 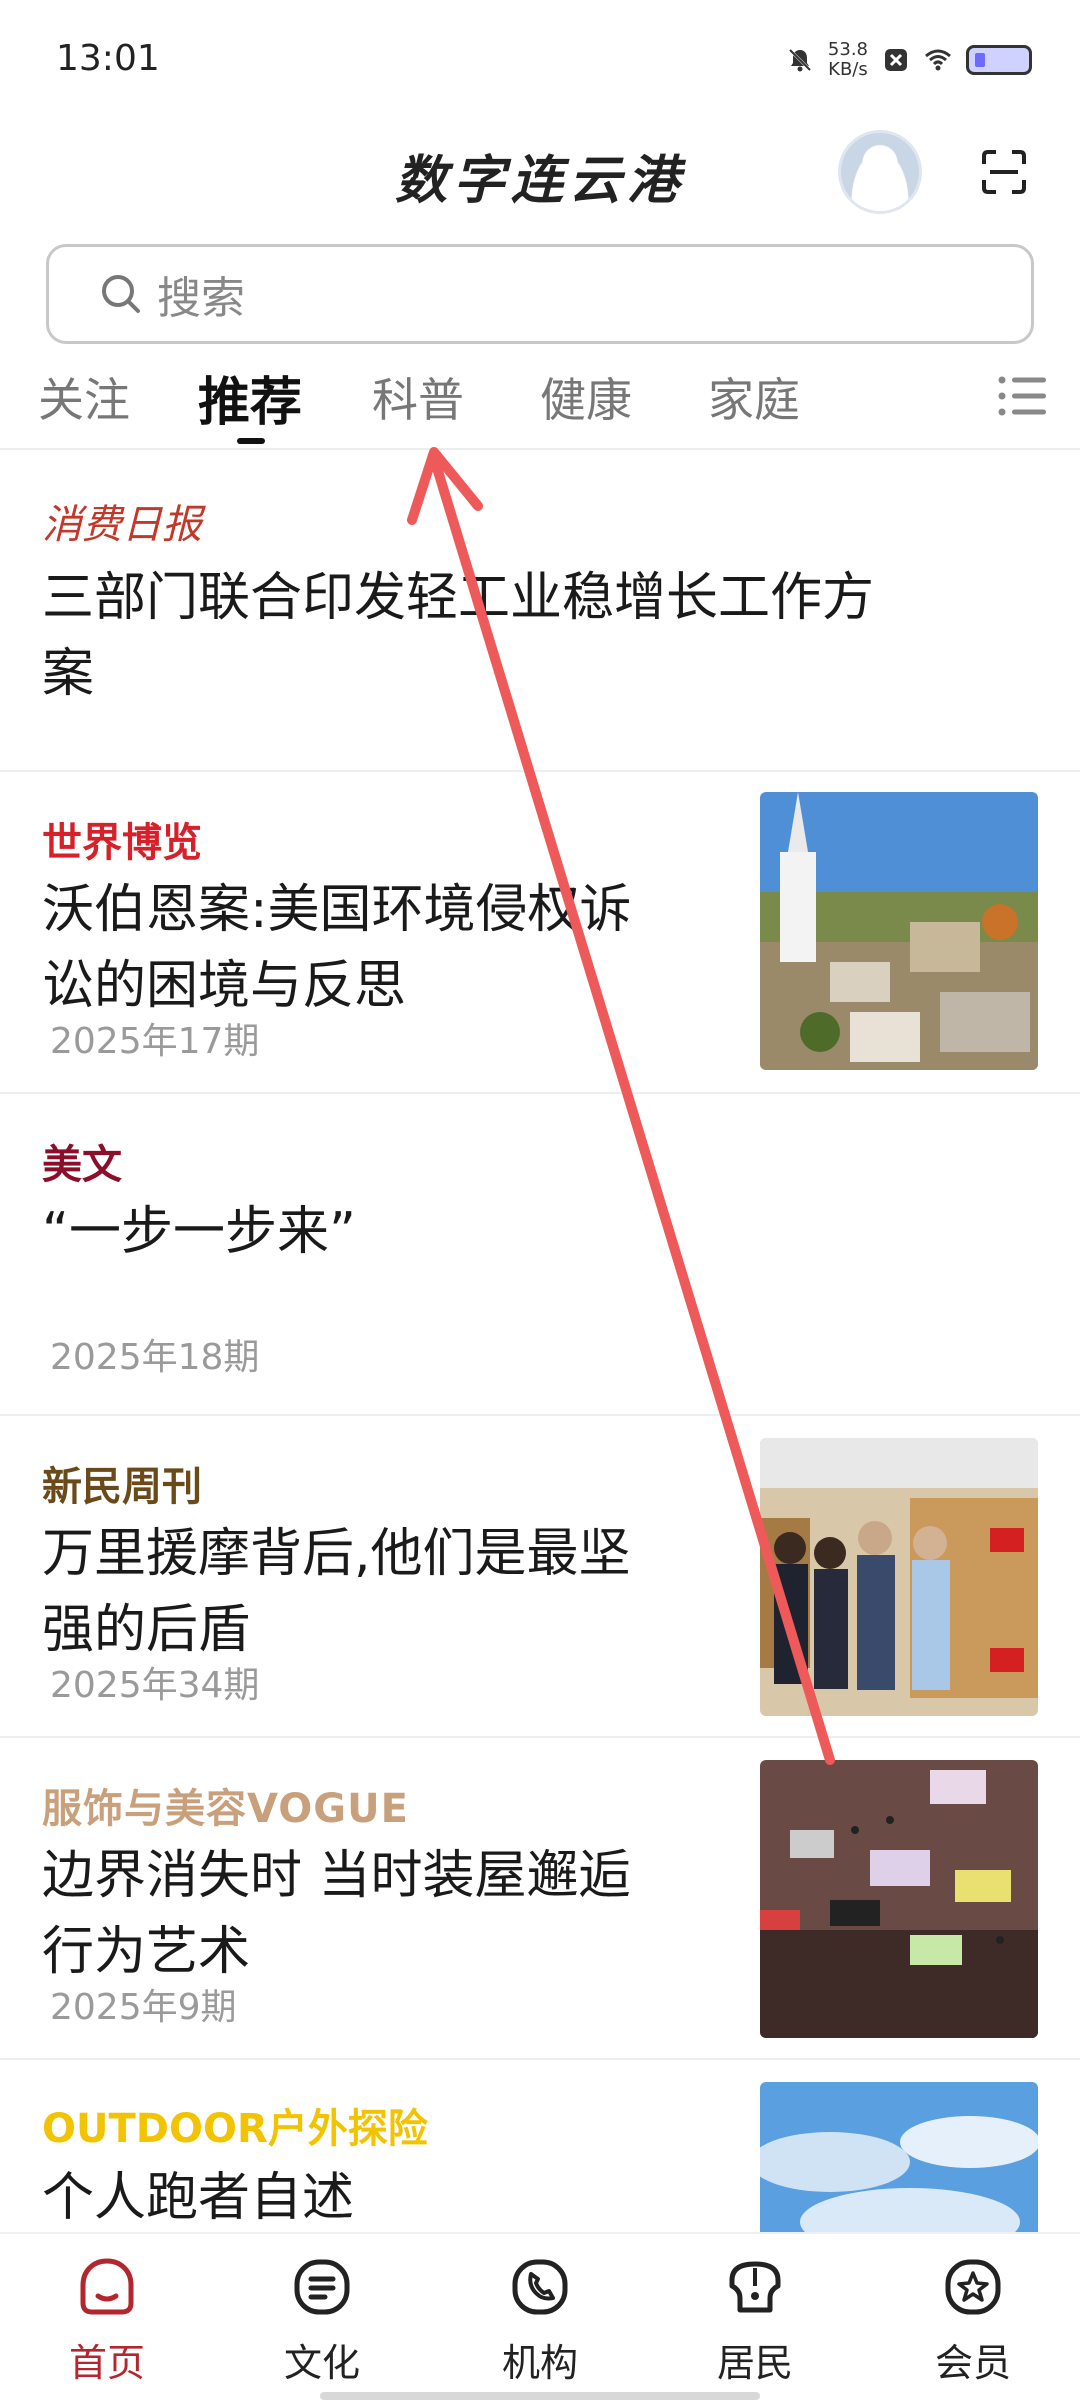 I want to click on article-title: 边界消失时 当时装屋邂逅 行为艺术, so click(x=336, y=1914).